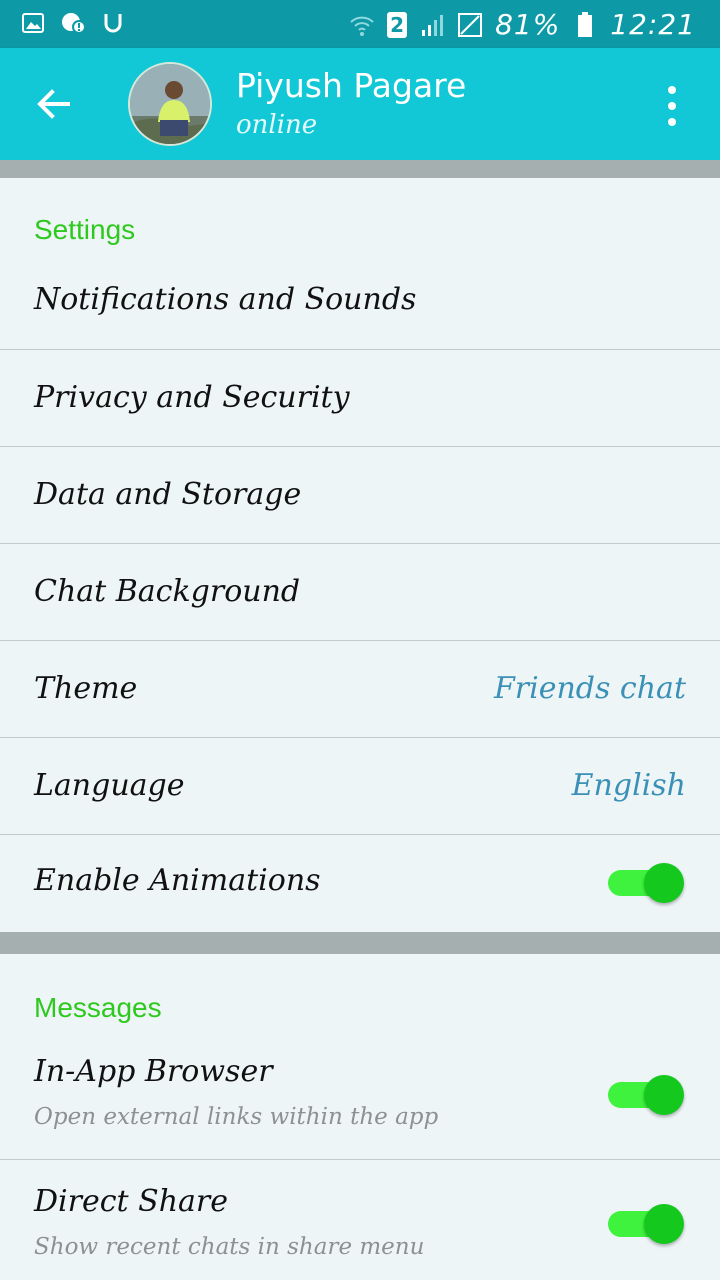 Image resolution: width=720 pixels, height=1280 pixels. Describe the element at coordinates (229, 1247) in the screenshot. I see `row-description: Show recent chats in share menu` at that location.